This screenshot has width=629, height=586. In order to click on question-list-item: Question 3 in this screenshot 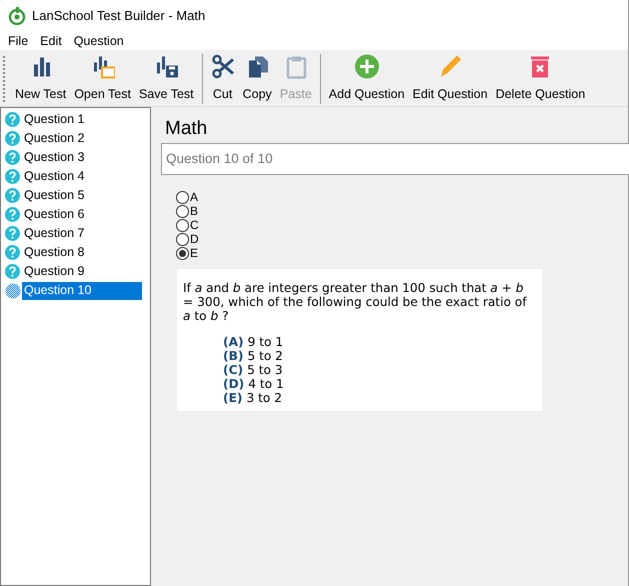, I will do `click(54, 157)`.